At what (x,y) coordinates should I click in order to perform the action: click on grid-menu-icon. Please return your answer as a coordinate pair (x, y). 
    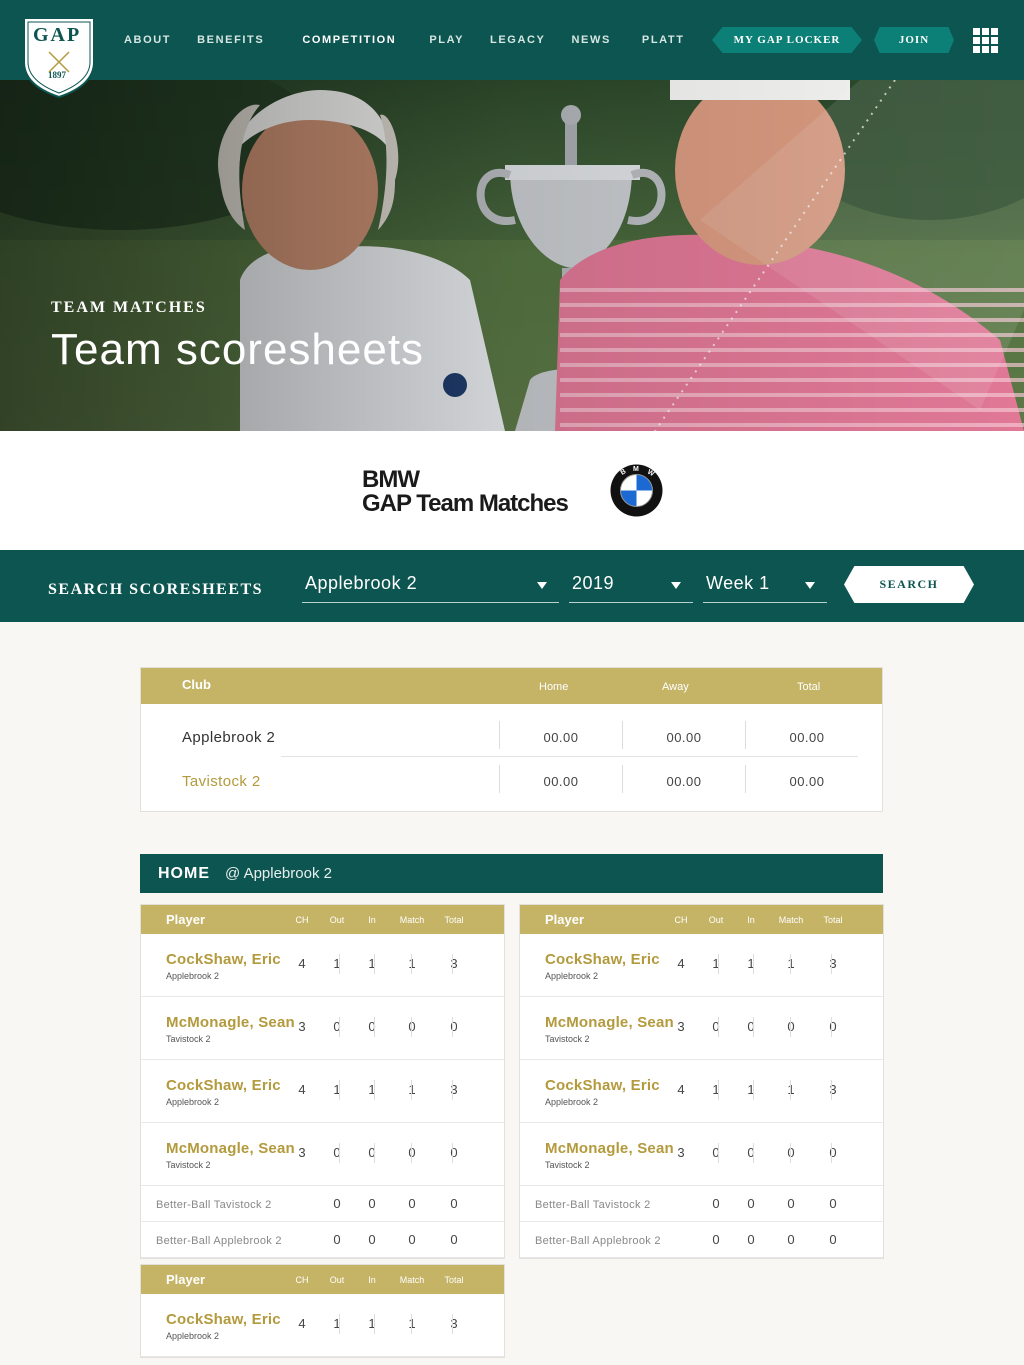
    Looking at the image, I should click on (985, 40).